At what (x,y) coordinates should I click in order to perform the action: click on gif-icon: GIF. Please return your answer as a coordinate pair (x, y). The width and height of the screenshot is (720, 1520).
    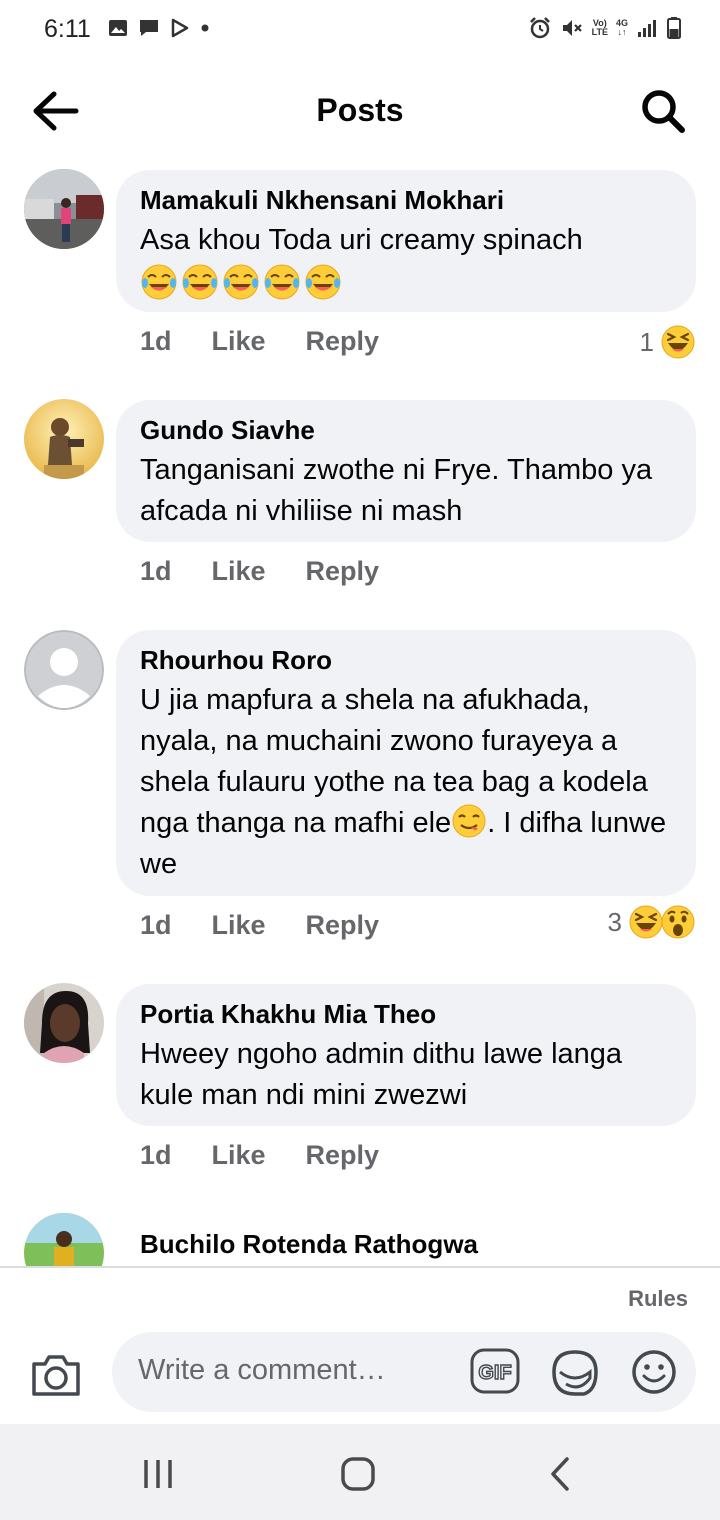
    Looking at the image, I should click on (495, 1371).